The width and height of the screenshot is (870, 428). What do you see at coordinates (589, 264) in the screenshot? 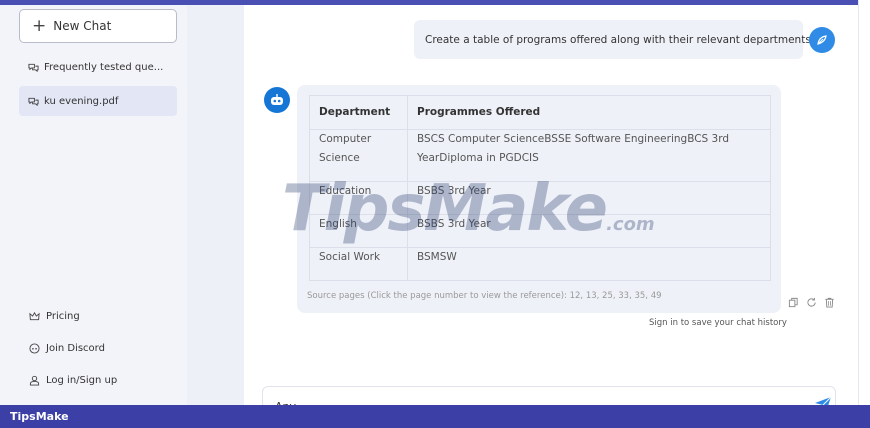
I see `table-cell: BSMSW` at bounding box center [589, 264].